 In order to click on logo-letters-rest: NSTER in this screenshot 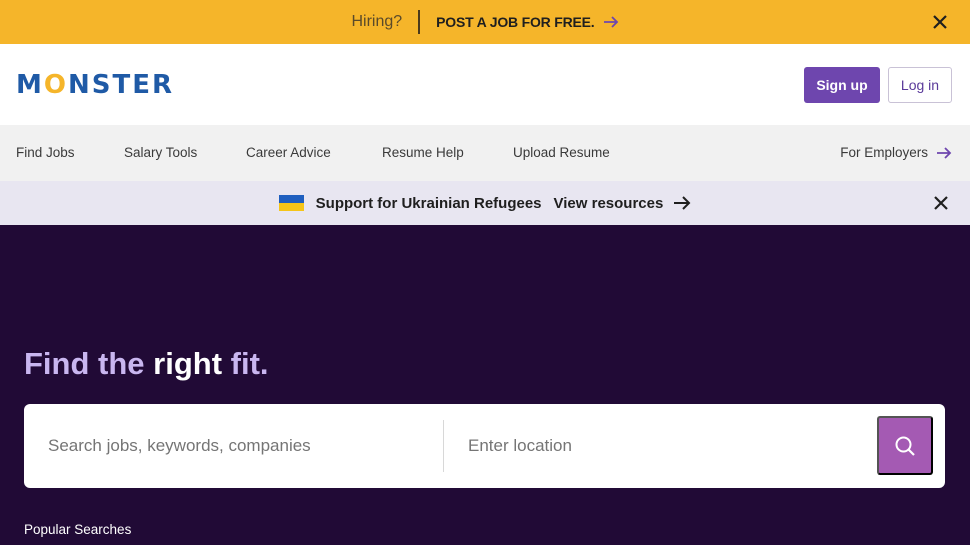, I will do `click(120, 85)`.